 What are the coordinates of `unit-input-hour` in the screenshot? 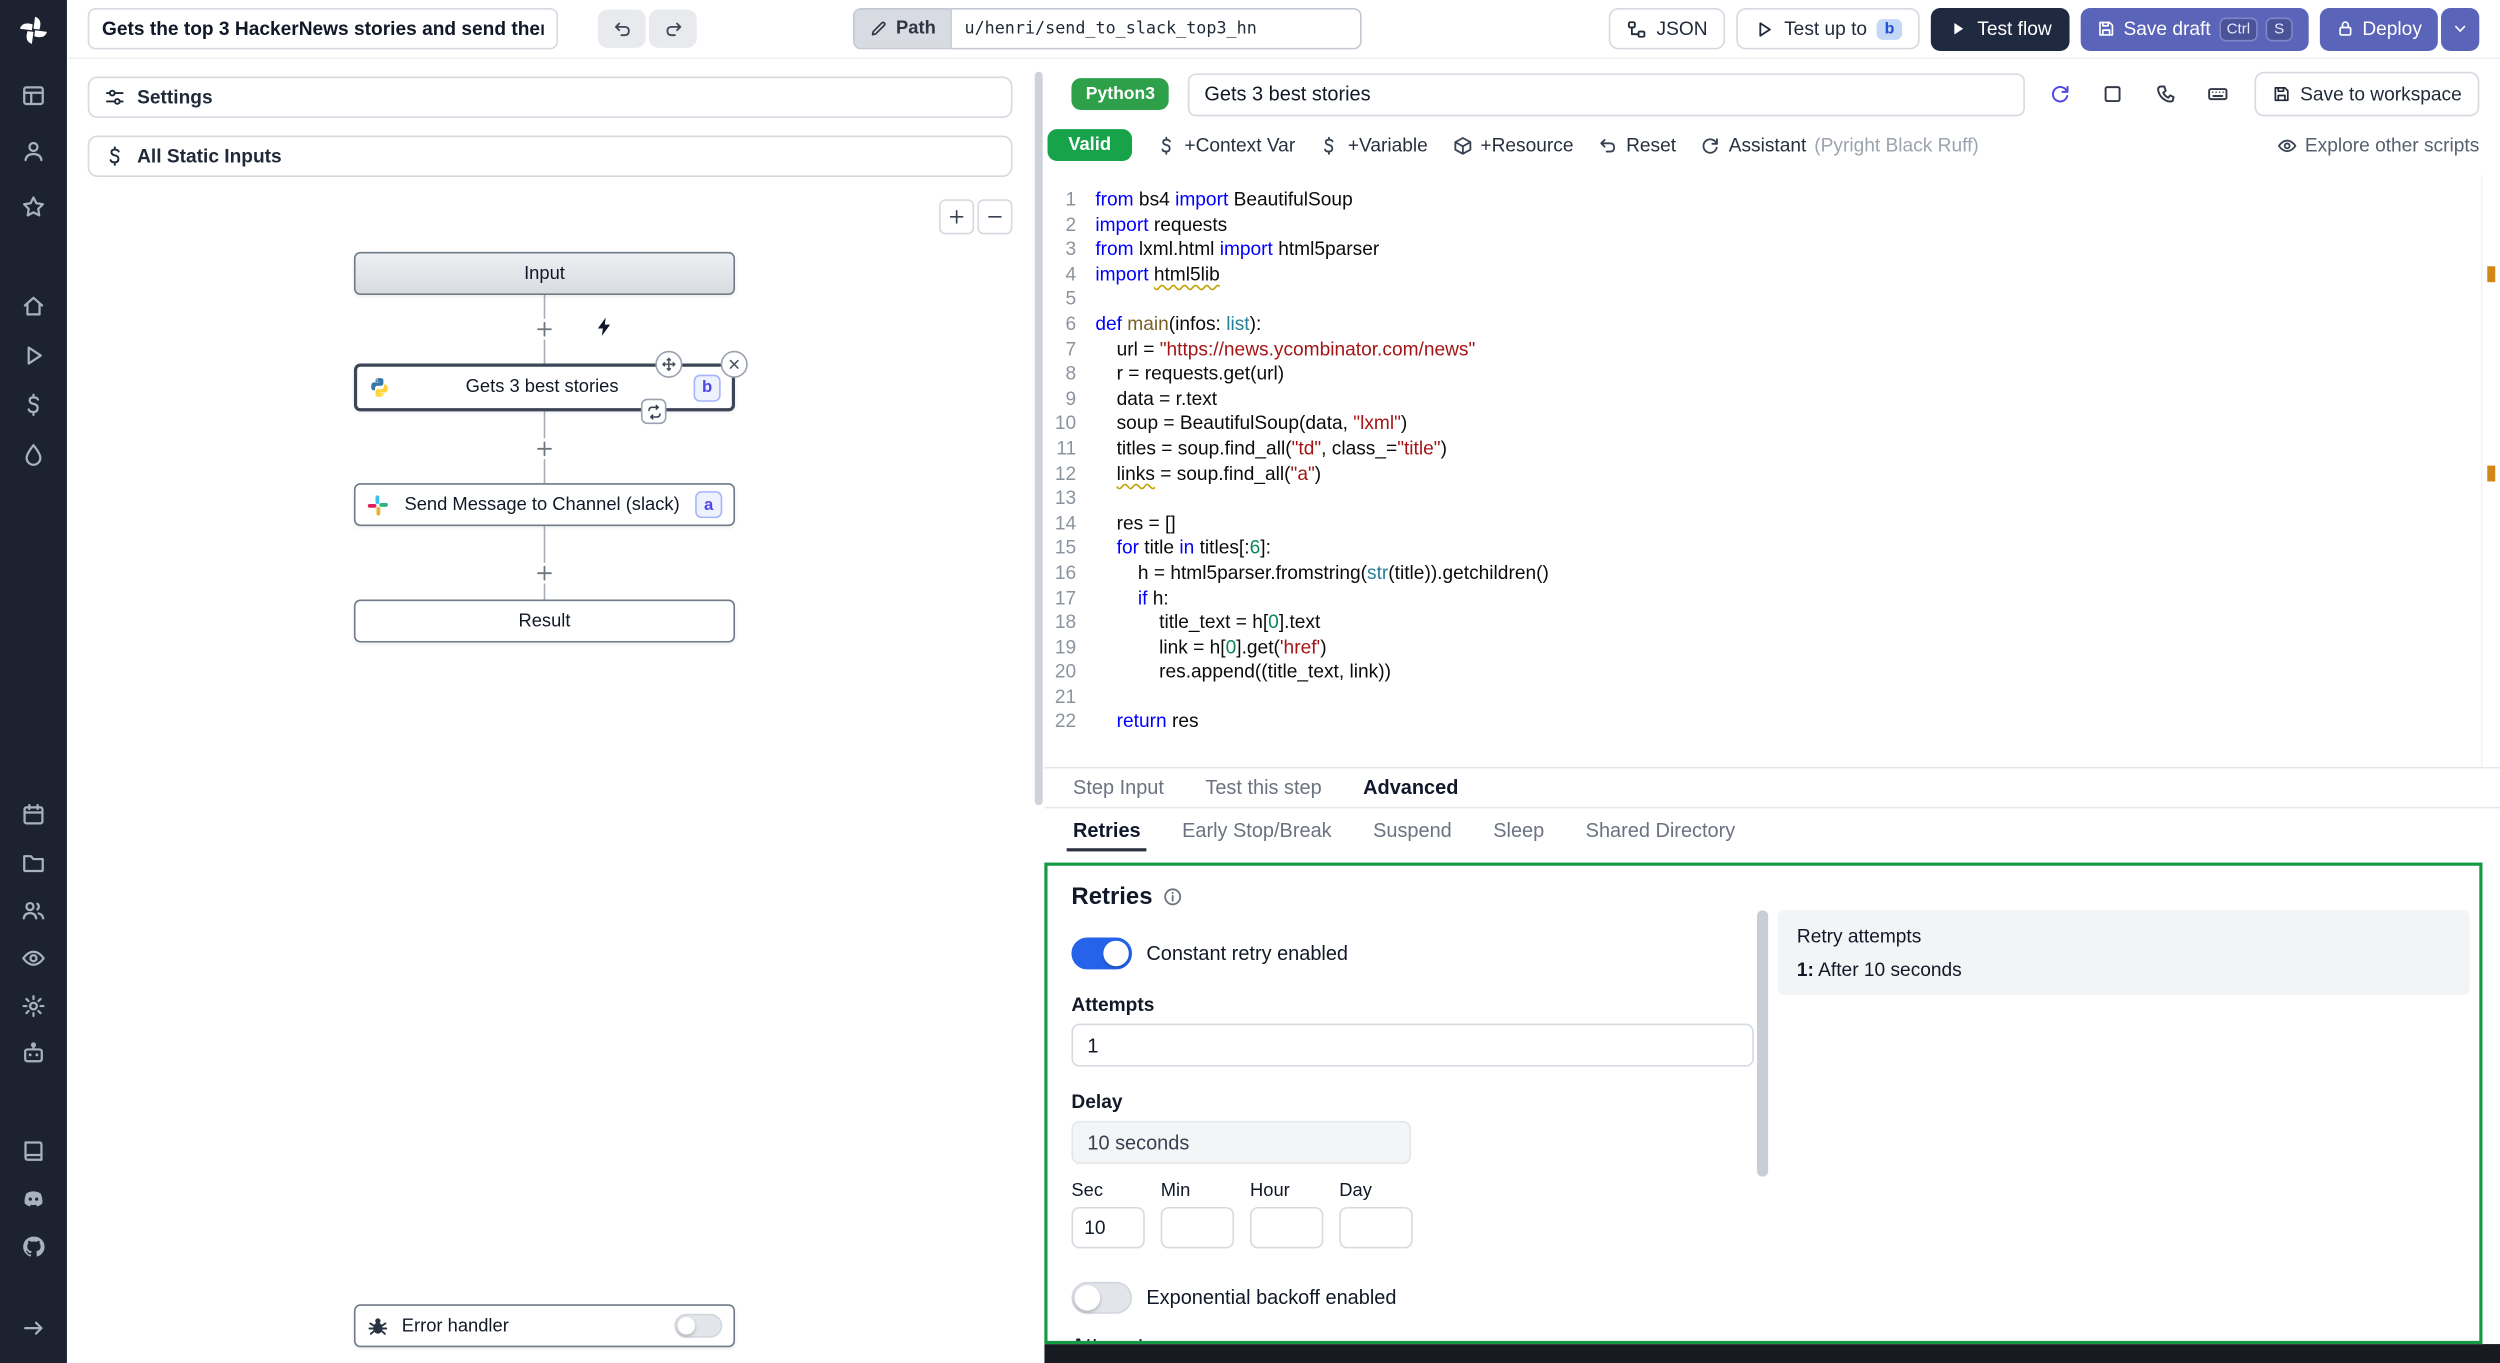 It's located at (1287, 1227).